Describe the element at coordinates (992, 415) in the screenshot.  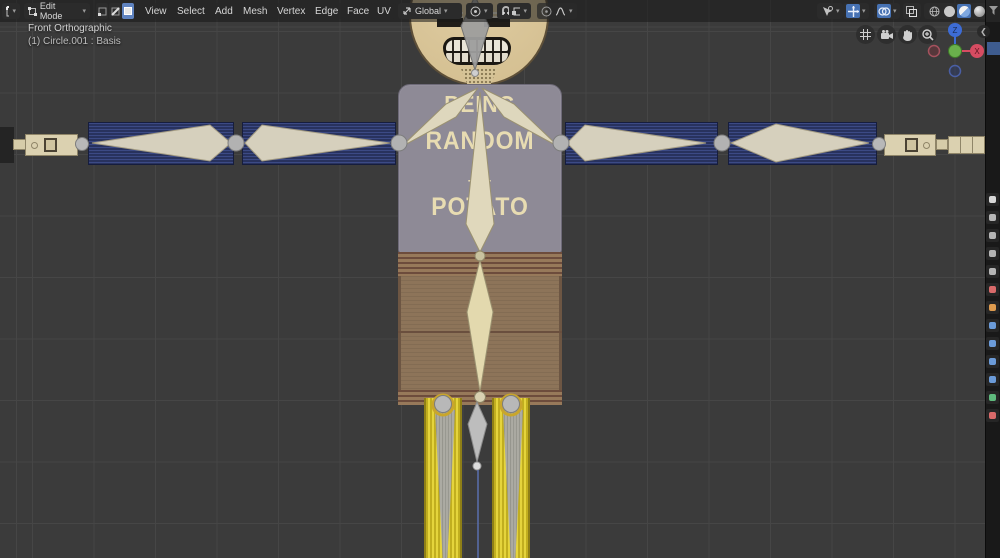
I see `material-tab` at that location.